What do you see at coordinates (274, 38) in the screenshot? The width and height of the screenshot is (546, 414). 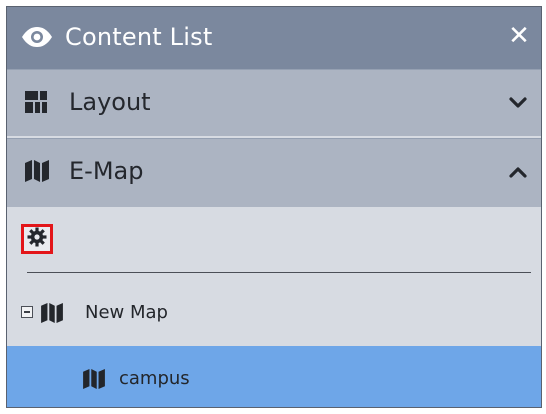 I see `panel-titlebar: Content List ✕` at bounding box center [274, 38].